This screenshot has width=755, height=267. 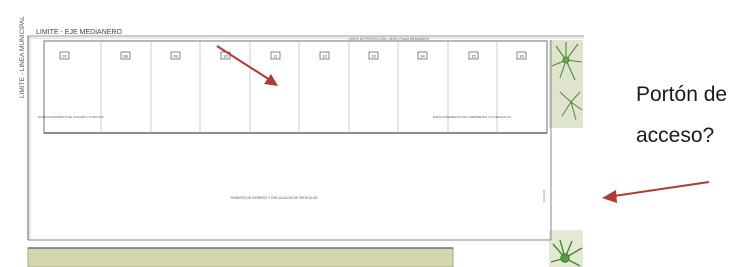 I want to click on plan-title: LIMITE - EJE MEDIANERO, so click(x=79, y=32).